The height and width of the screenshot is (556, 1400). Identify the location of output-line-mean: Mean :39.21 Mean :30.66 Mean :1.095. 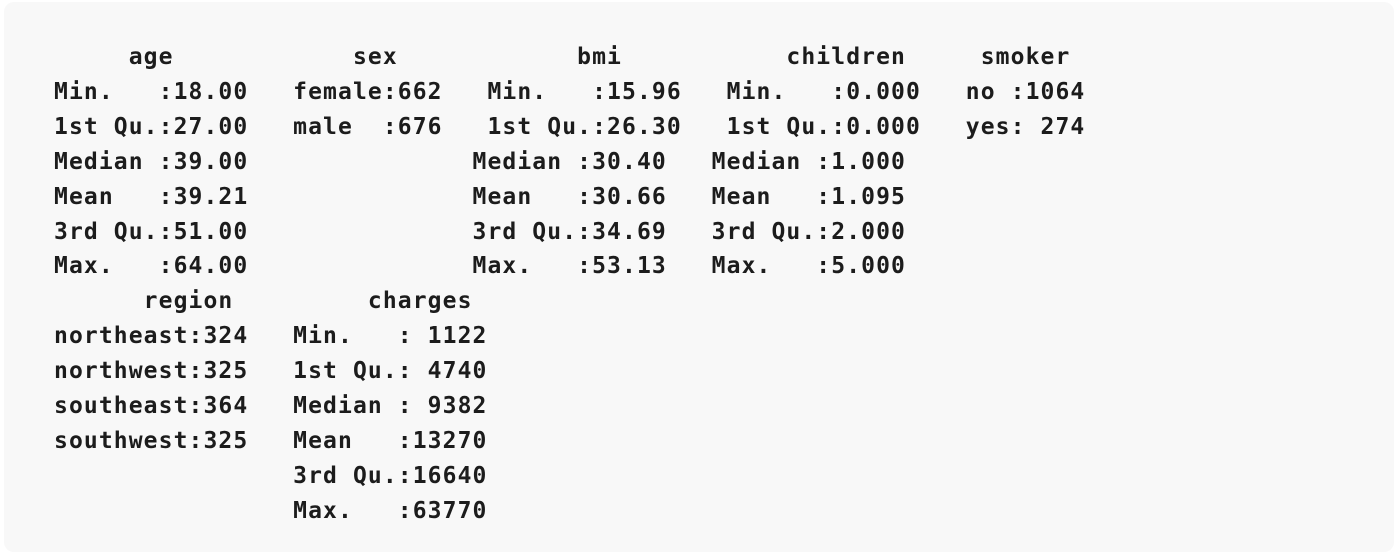
(480, 196).